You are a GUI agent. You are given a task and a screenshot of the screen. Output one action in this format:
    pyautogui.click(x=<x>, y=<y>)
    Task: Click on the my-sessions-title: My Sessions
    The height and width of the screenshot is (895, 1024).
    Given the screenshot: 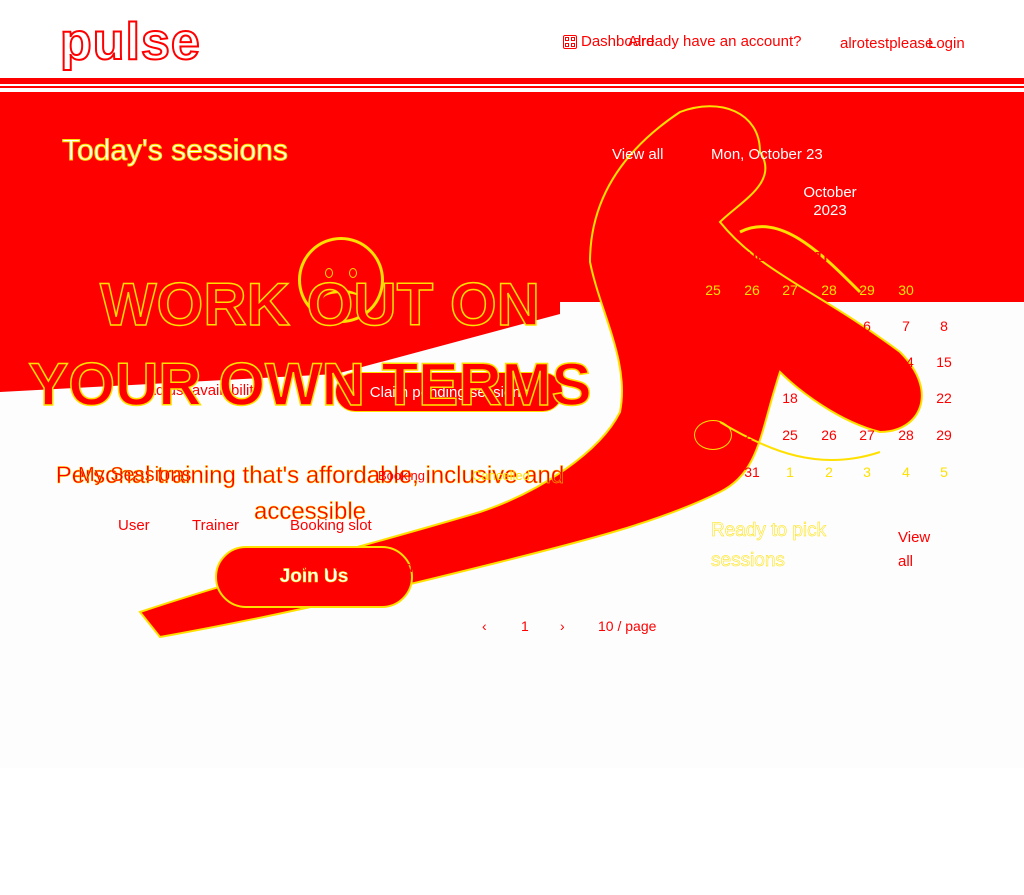 What is the action you would take?
    pyautogui.click(x=135, y=475)
    